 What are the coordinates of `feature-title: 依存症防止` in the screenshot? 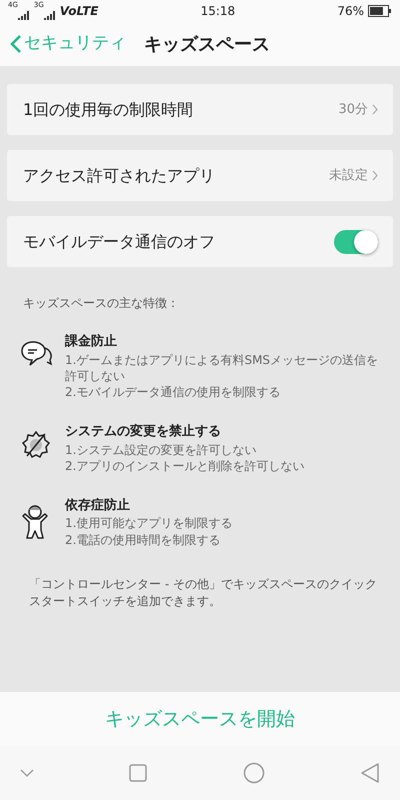 It's located at (98, 505).